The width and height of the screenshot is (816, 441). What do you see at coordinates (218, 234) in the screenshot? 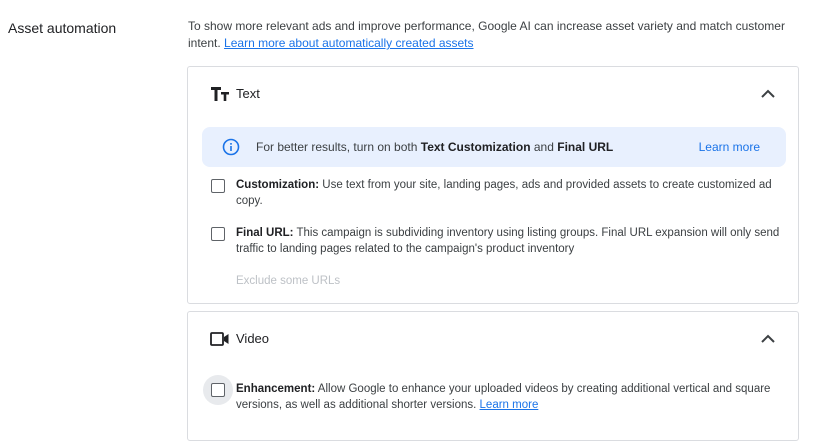
I see `final-url-checkbox` at bounding box center [218, 234].